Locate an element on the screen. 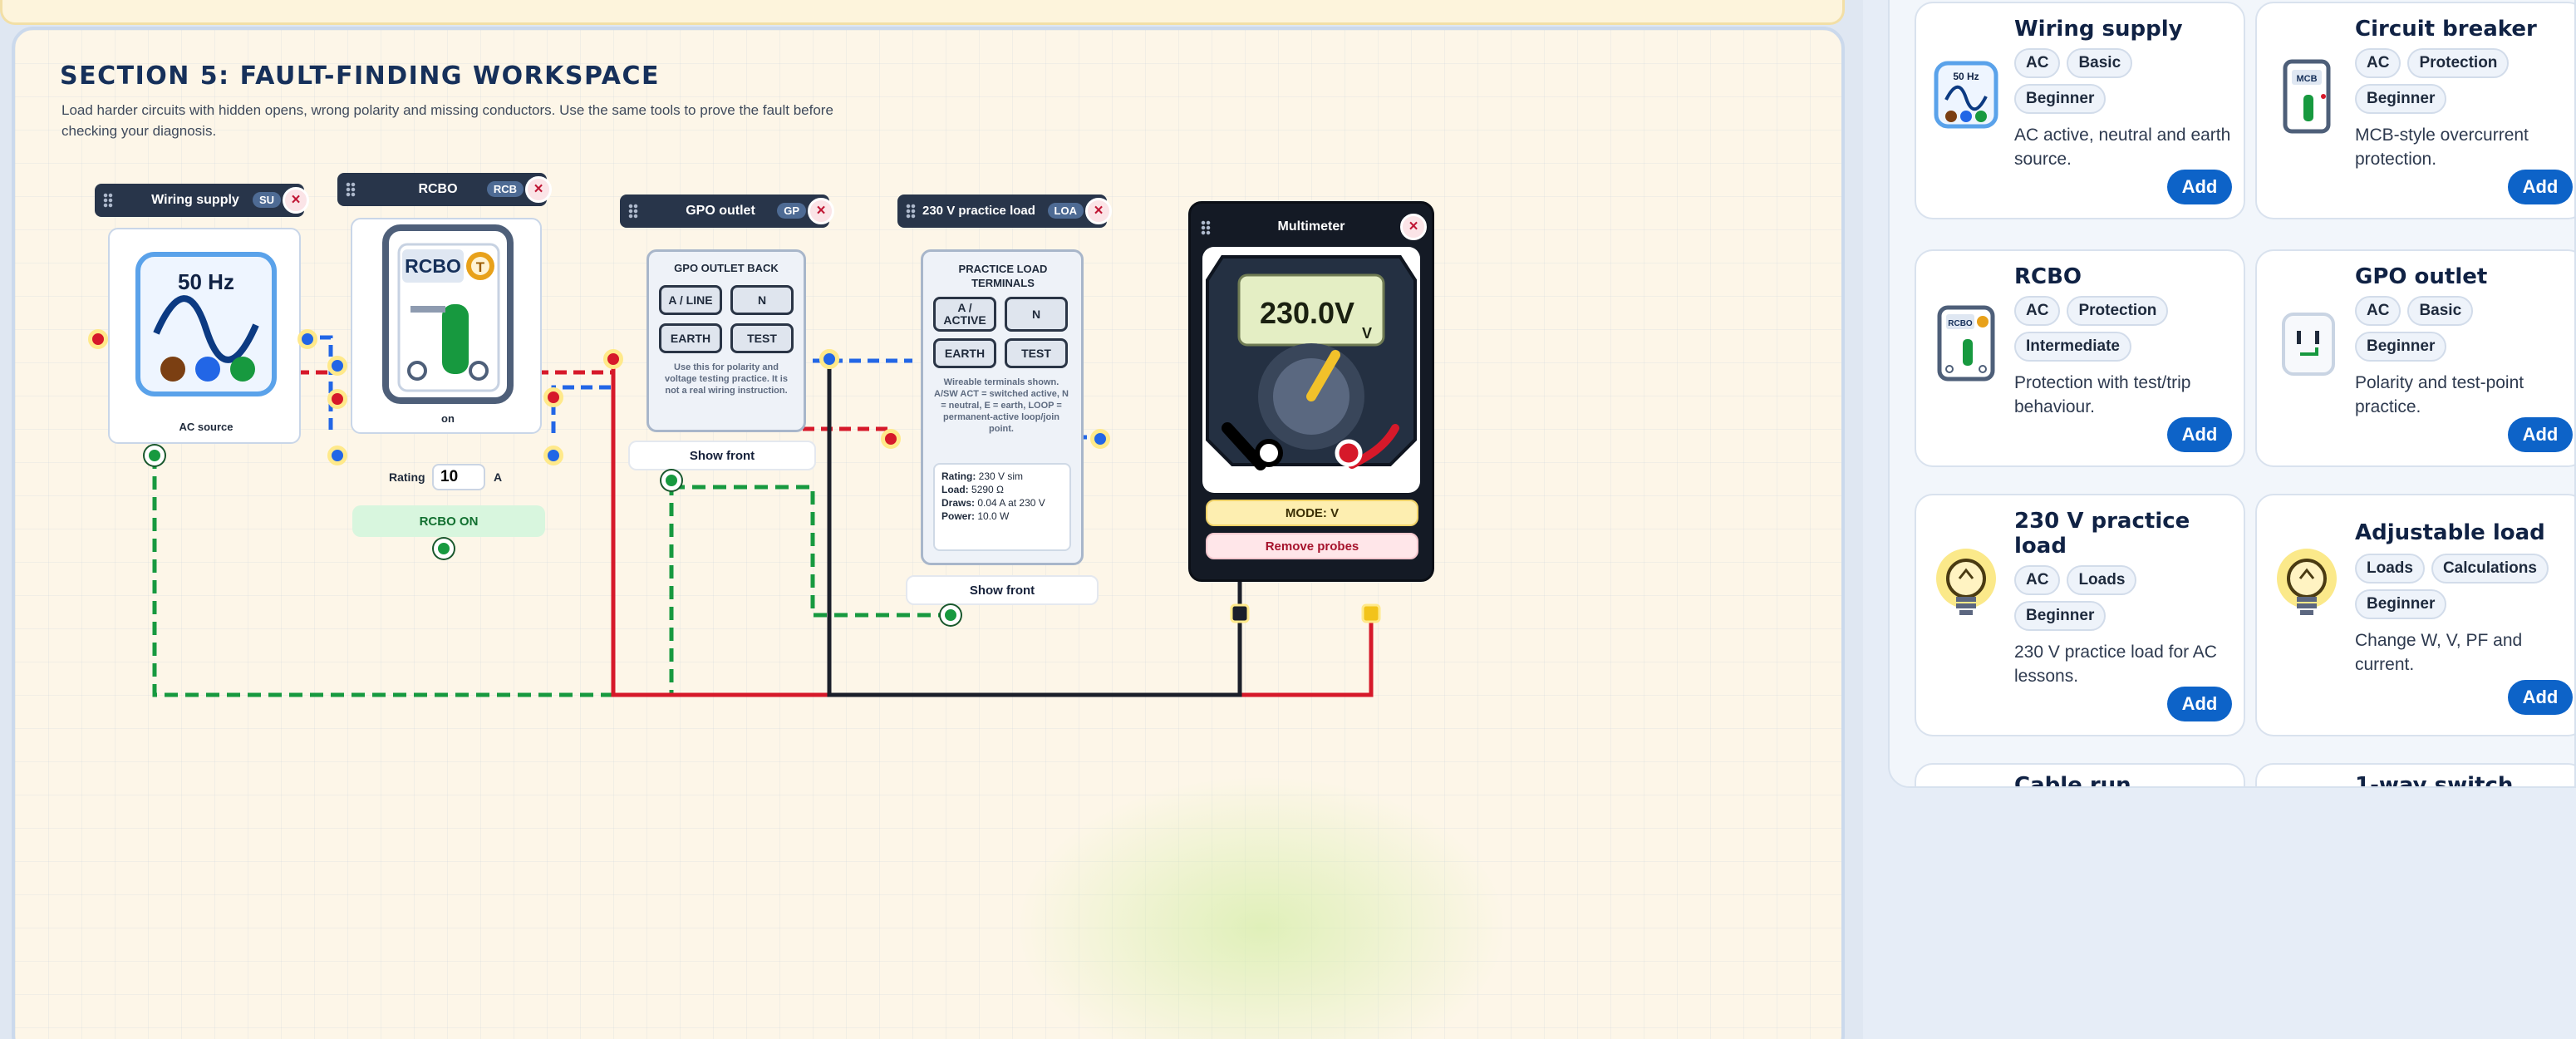 This screenshot has height=1039, width=2576. chip: Intermediate is located at coordinates (2072, 347).